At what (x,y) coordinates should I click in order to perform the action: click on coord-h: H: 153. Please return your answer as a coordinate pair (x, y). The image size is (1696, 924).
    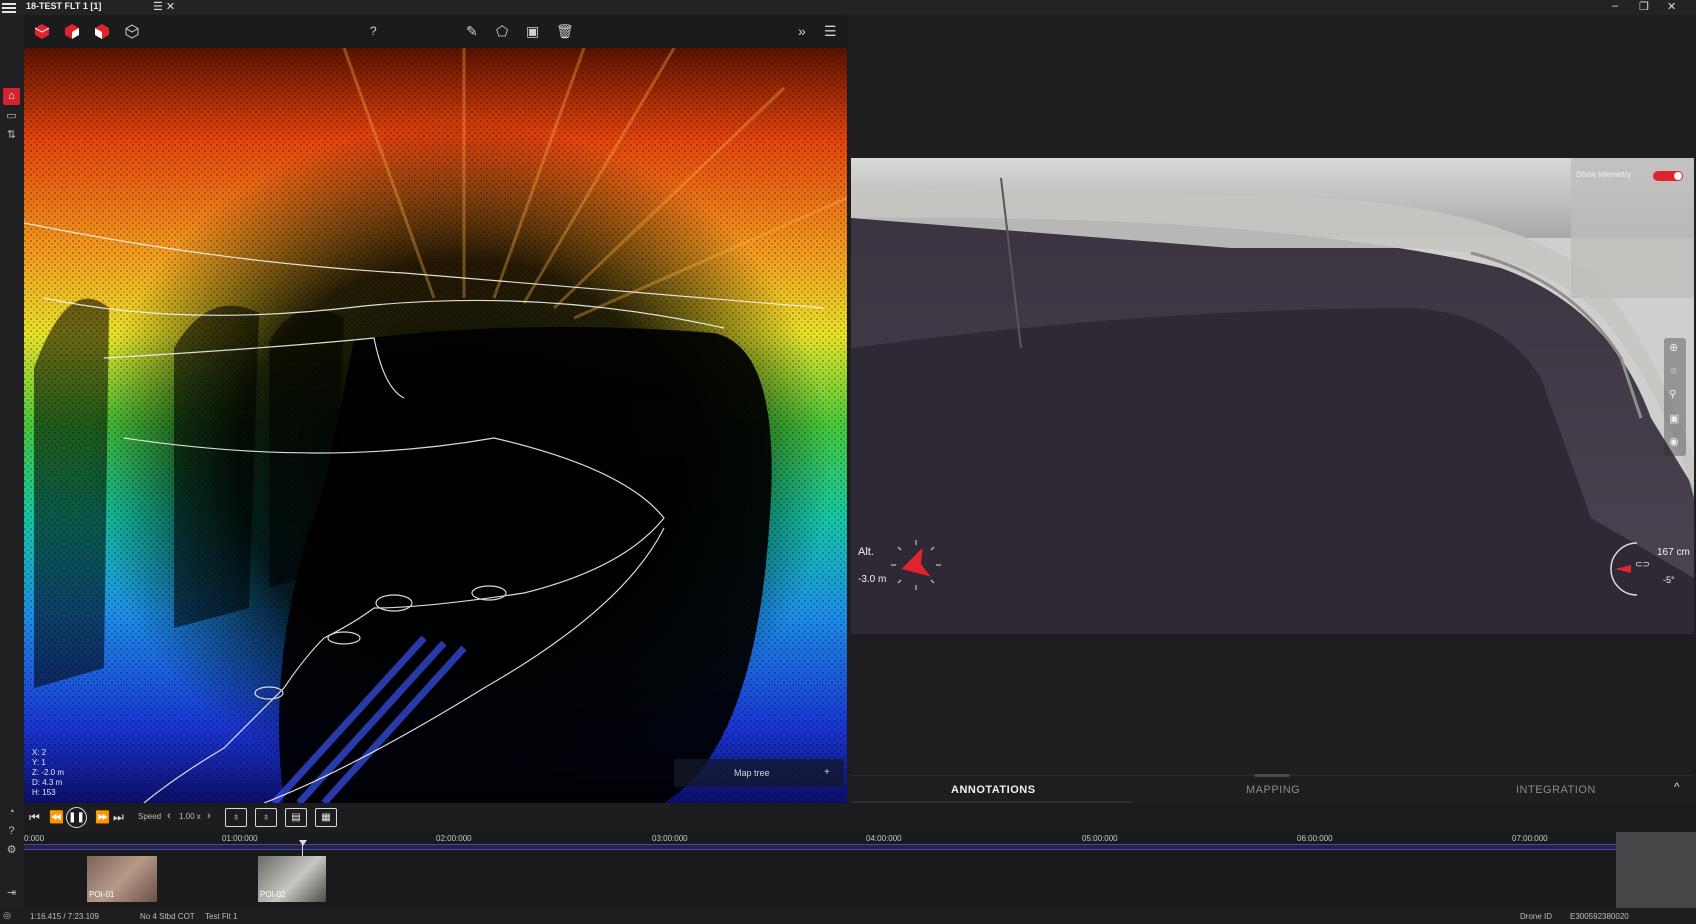
    Looking at the image, I should click on (44, 792).